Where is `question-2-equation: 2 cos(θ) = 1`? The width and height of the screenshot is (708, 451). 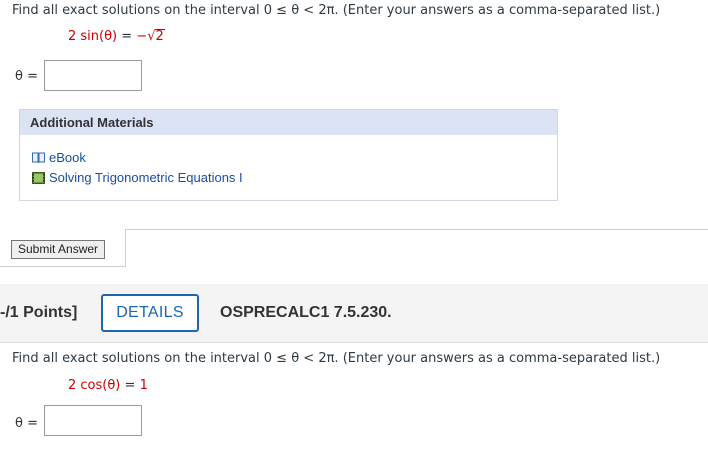
question-2-equation: 2 cos(θ) = 1 is located at coordinates (108, 385).